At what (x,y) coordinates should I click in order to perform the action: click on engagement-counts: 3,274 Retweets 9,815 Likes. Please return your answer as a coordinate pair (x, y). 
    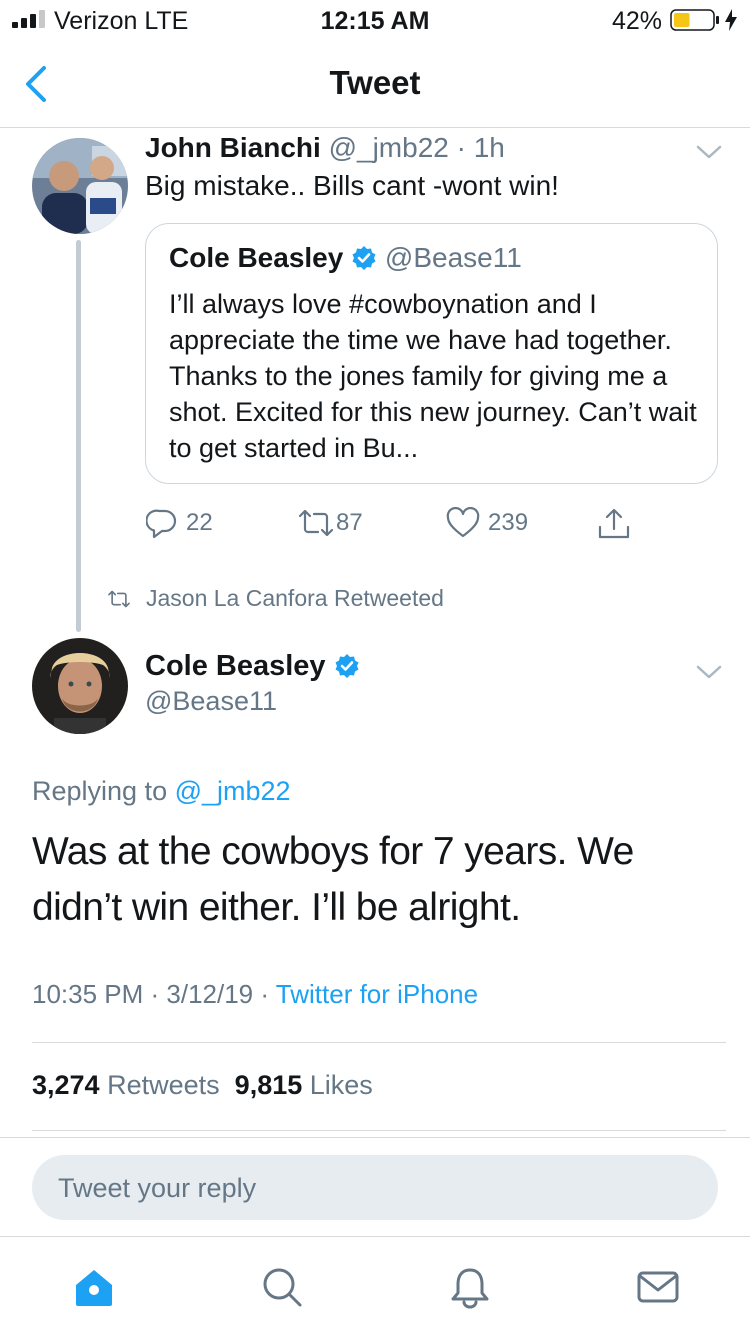
    Looking at the image, I should click on (202, 1085).